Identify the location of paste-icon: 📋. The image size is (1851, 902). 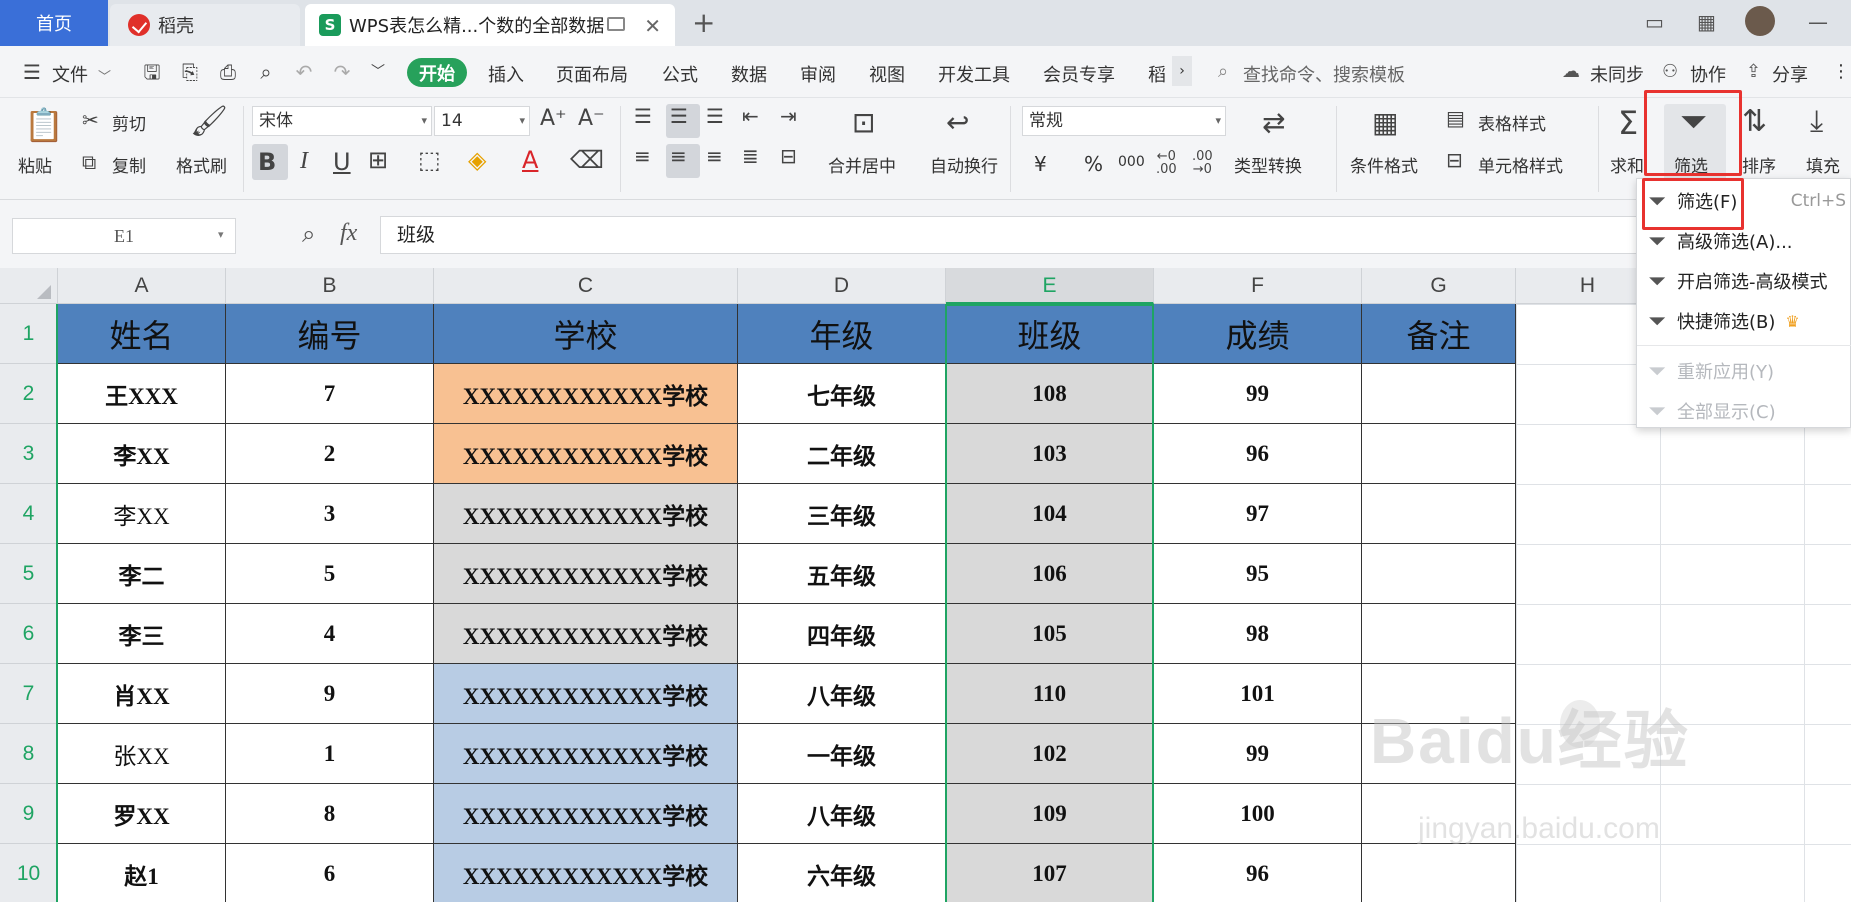
(44, 125).